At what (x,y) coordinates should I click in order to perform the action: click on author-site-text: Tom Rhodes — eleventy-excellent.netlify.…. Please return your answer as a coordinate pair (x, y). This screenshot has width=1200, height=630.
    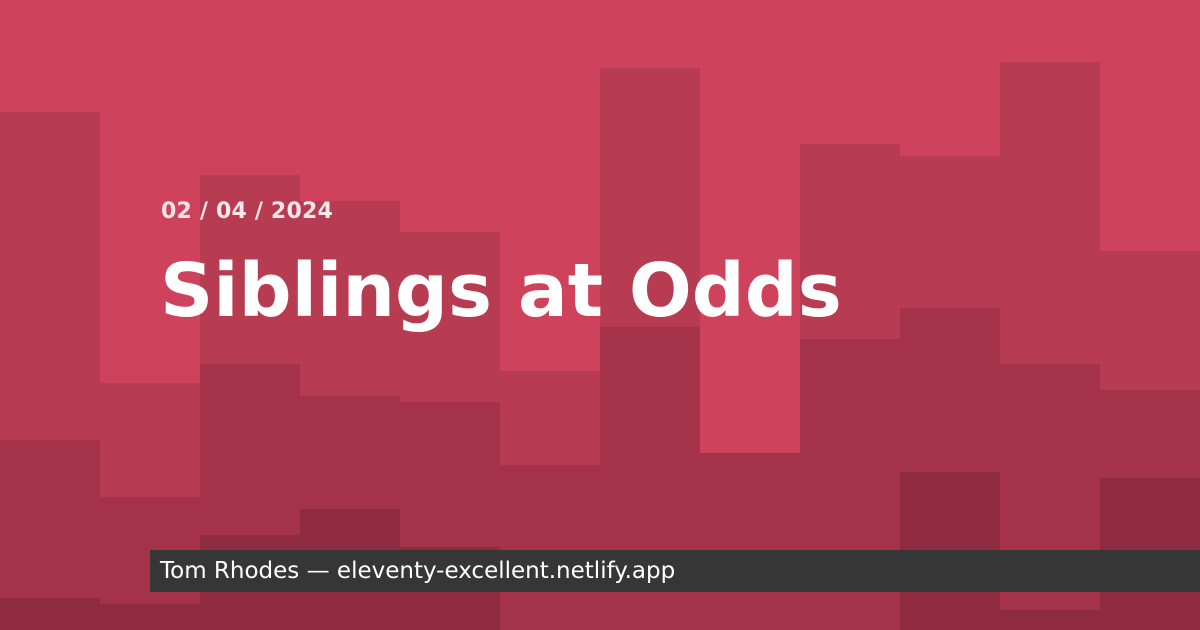
    Looking at the image, I should click on (418, 571).